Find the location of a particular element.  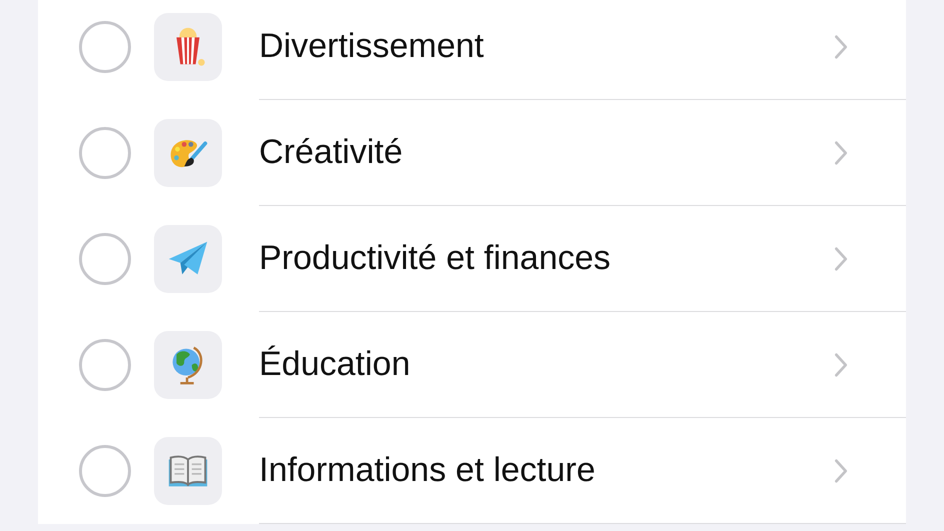

category-label: Divertissement is located at coordinates (372, 46).